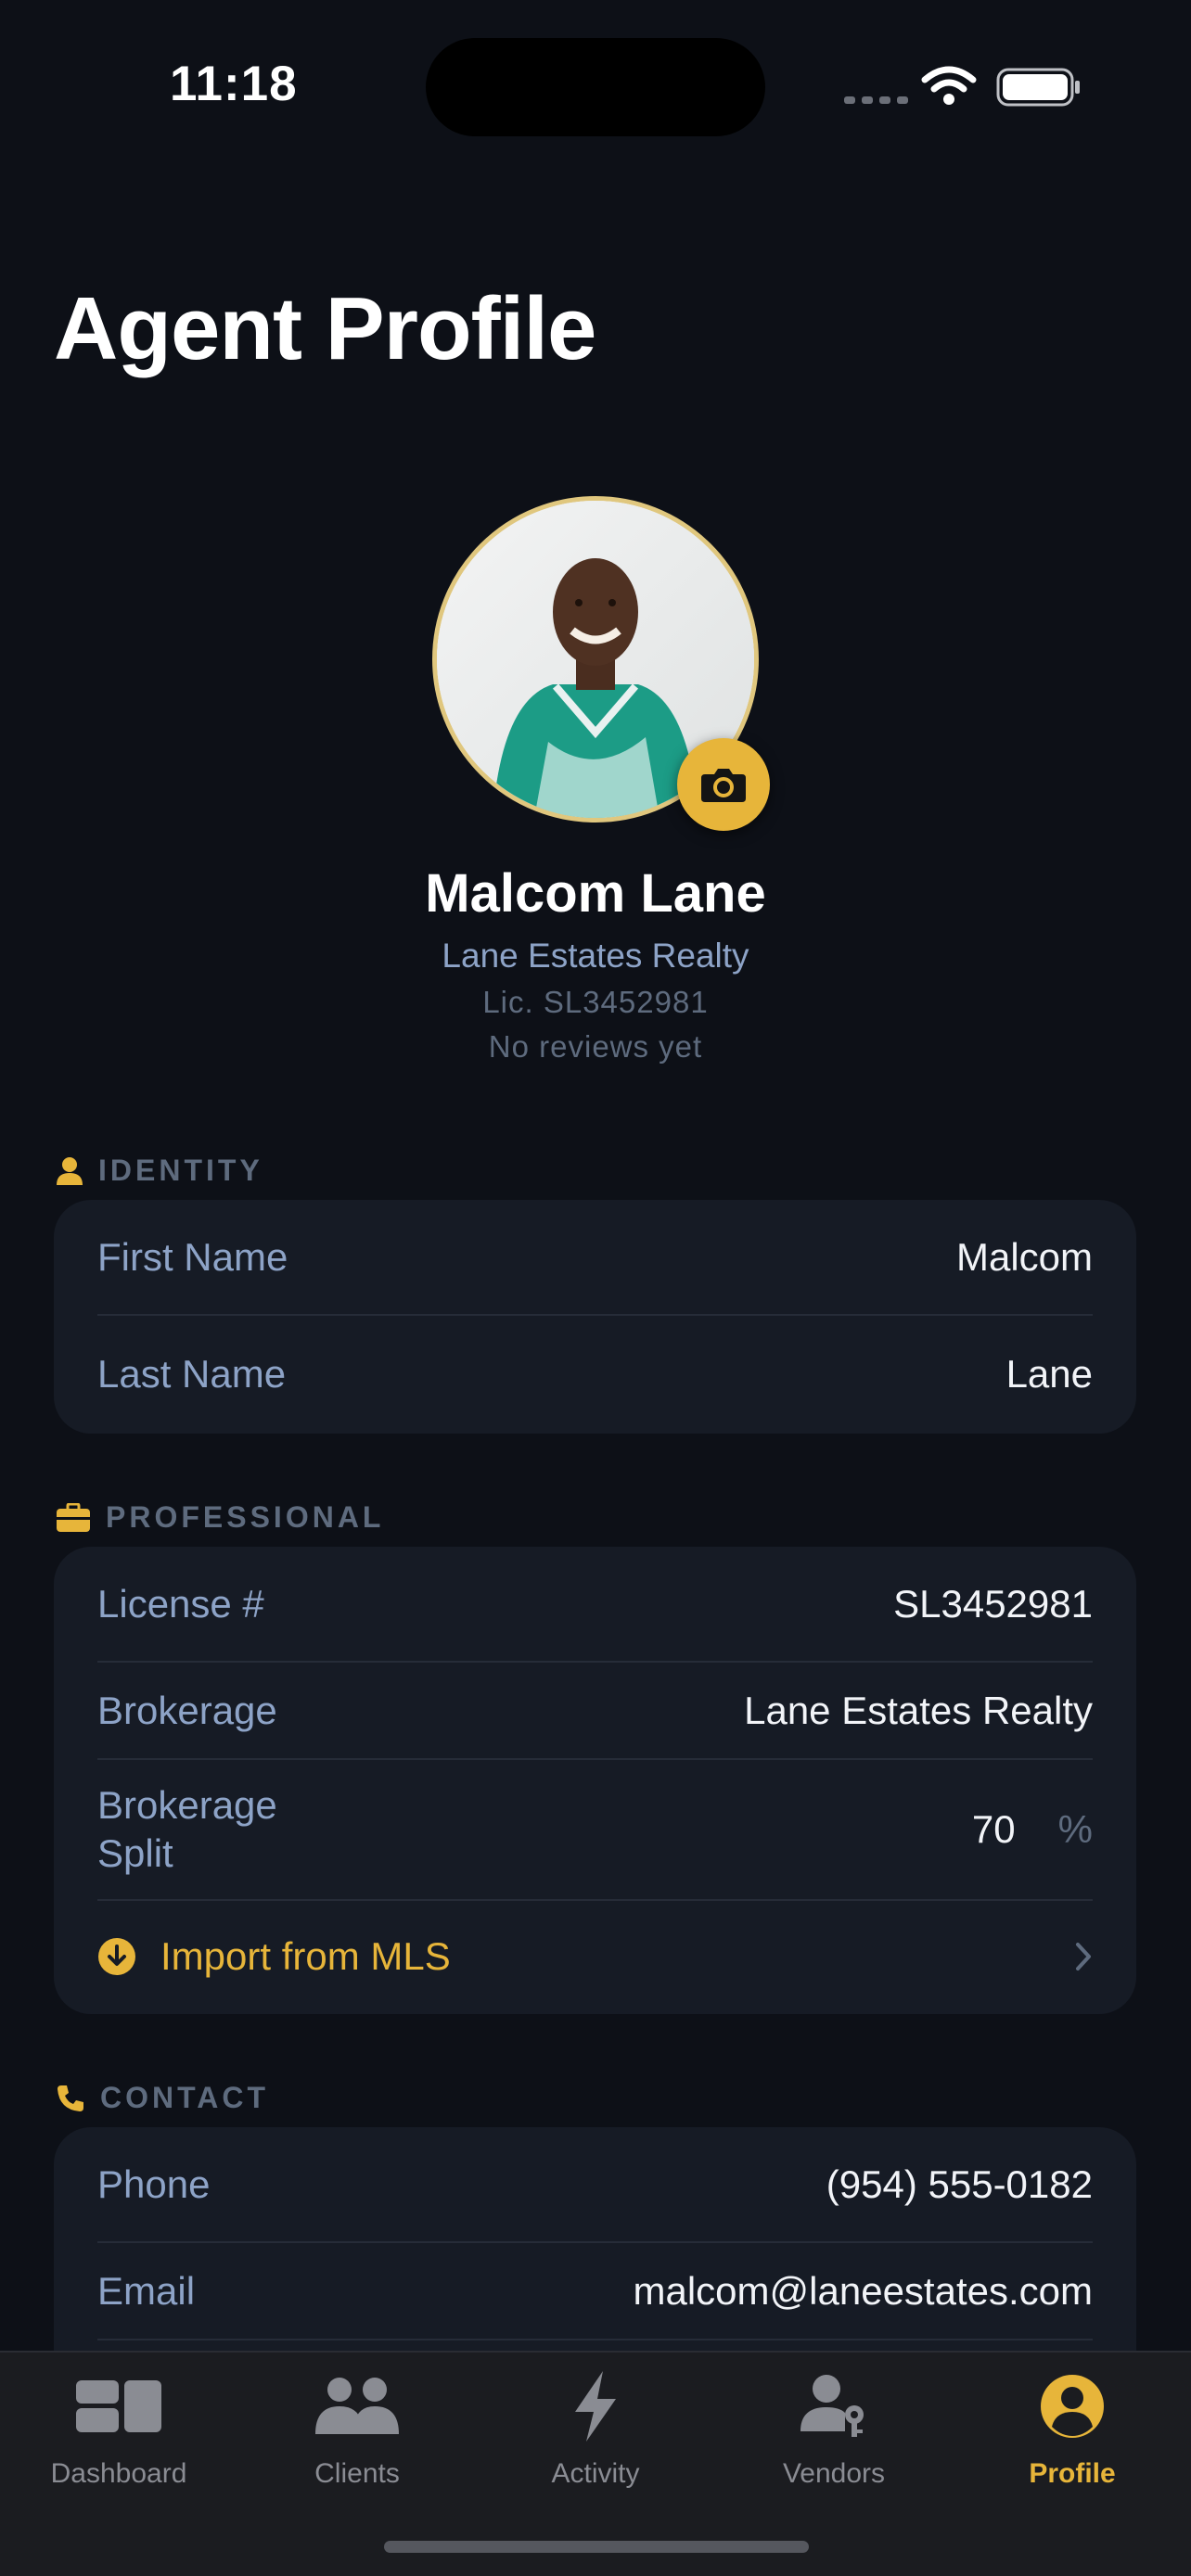 The image size is (1191, 2576). What do you see at coordinates (876, 100) in the screenshot?
I see `cellular-signal-icon` at bounding box center [876, 100].